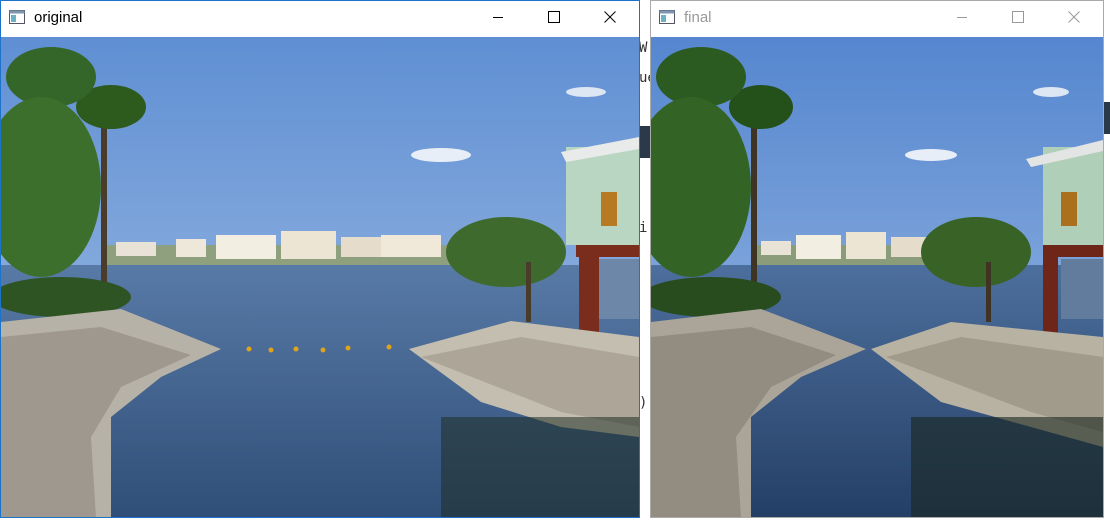  Describe the element at coordinates (58, 17) in the screenshot. I see `window-title: original` at that location.